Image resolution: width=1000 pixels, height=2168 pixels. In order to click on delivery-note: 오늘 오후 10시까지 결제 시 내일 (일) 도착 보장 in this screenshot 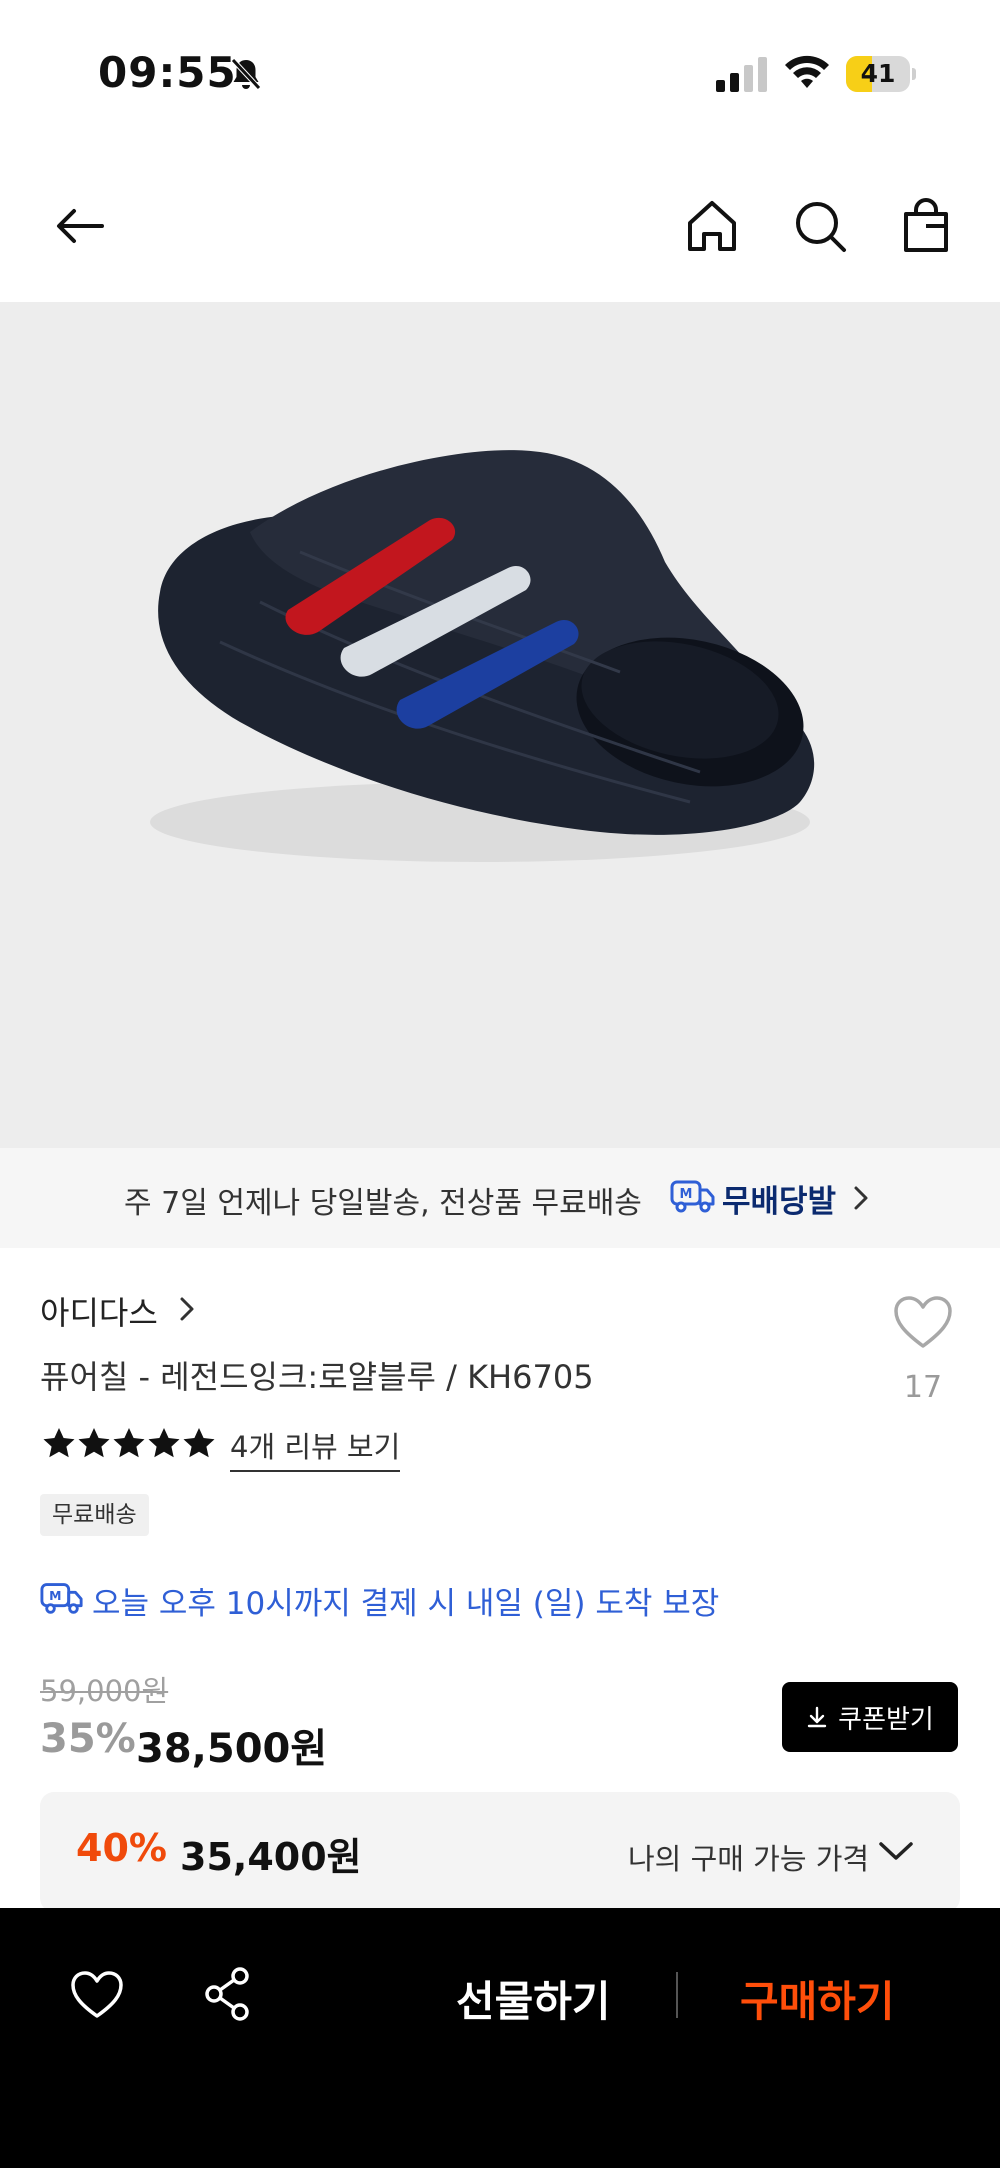, I will do `click(406, 1604)`.